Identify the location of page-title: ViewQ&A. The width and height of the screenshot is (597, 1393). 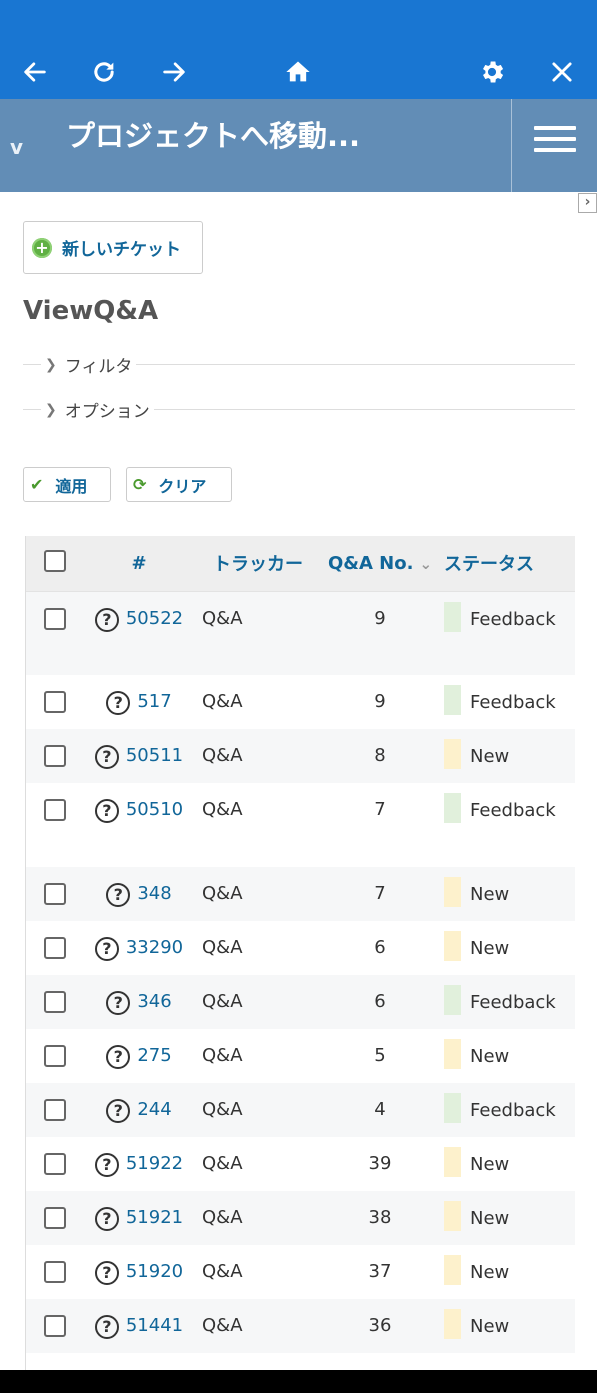
(91, 311).